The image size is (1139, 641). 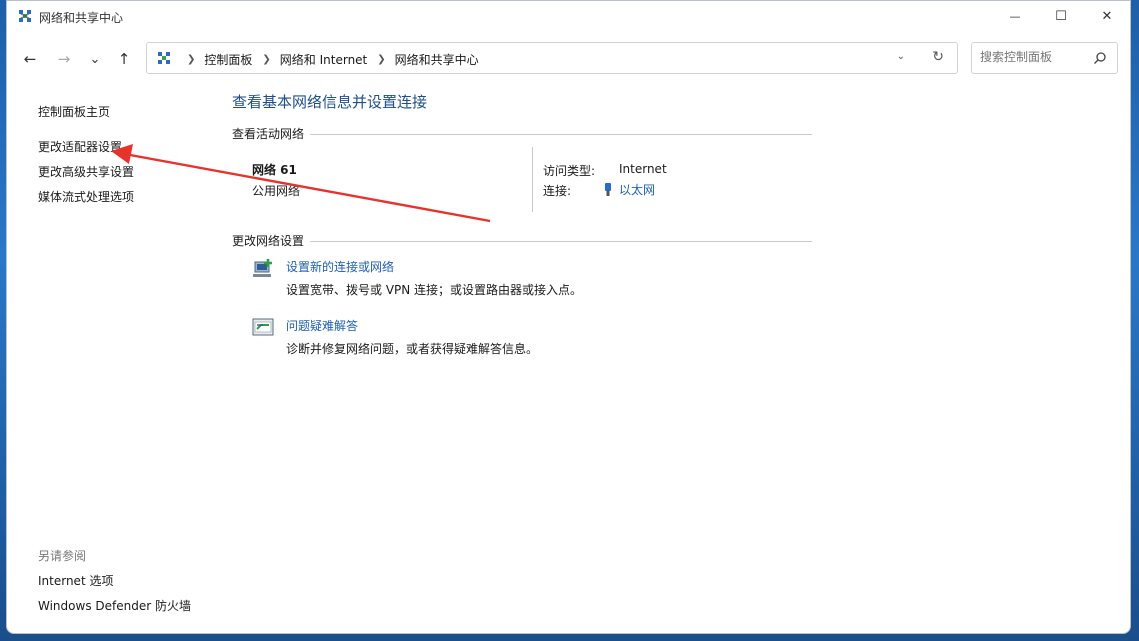 I want to click on breadcrumb-network-internet: 网络和 Internet, so click(x=323, y=59).